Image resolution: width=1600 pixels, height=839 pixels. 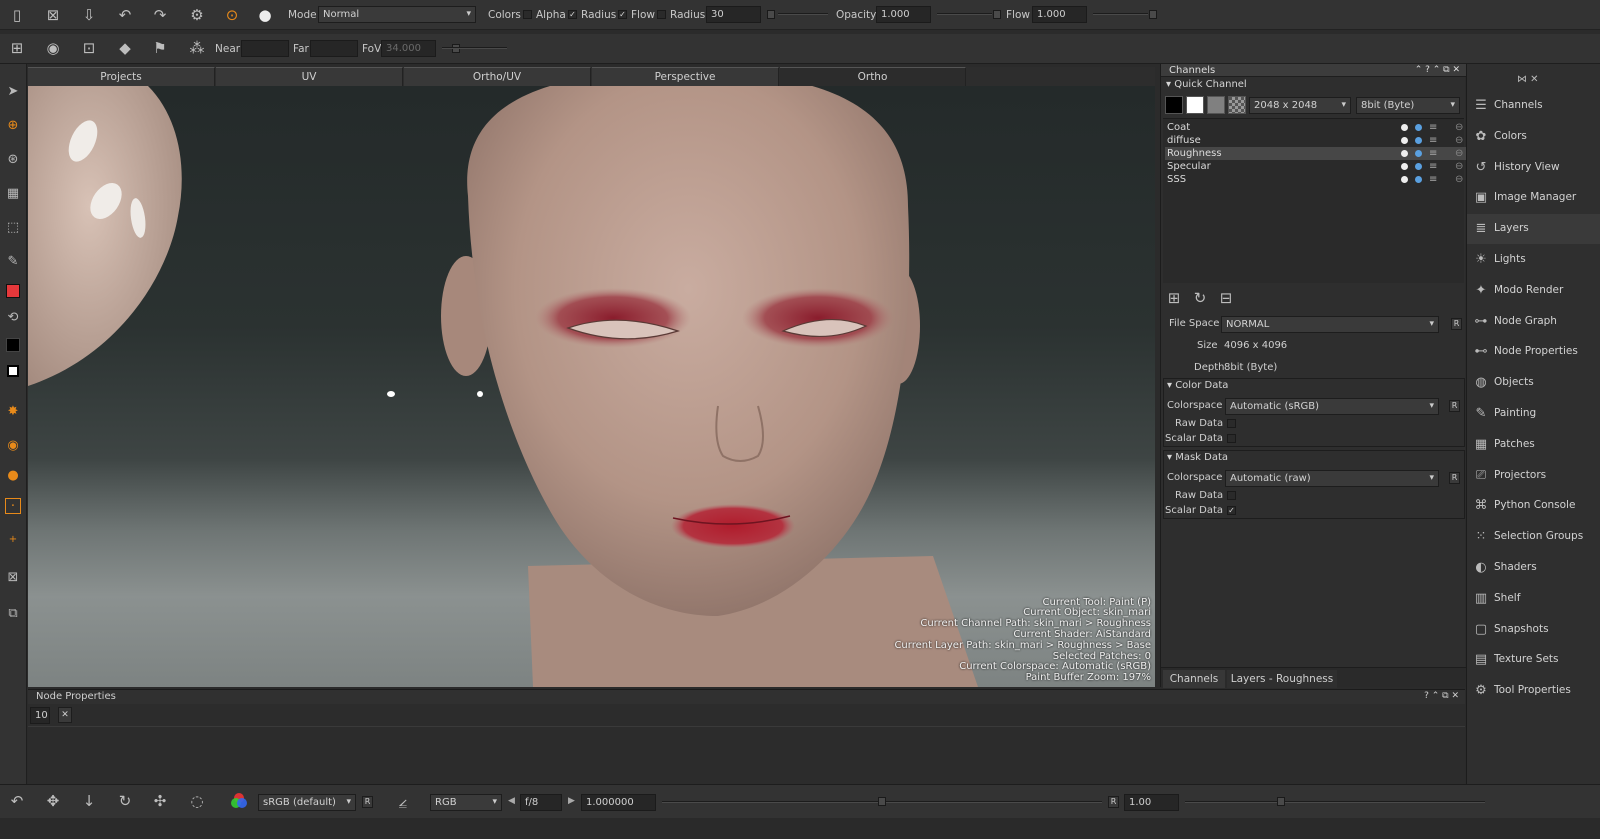 I want to click on frame-icon: ⊡, so click(x=89, y=48).